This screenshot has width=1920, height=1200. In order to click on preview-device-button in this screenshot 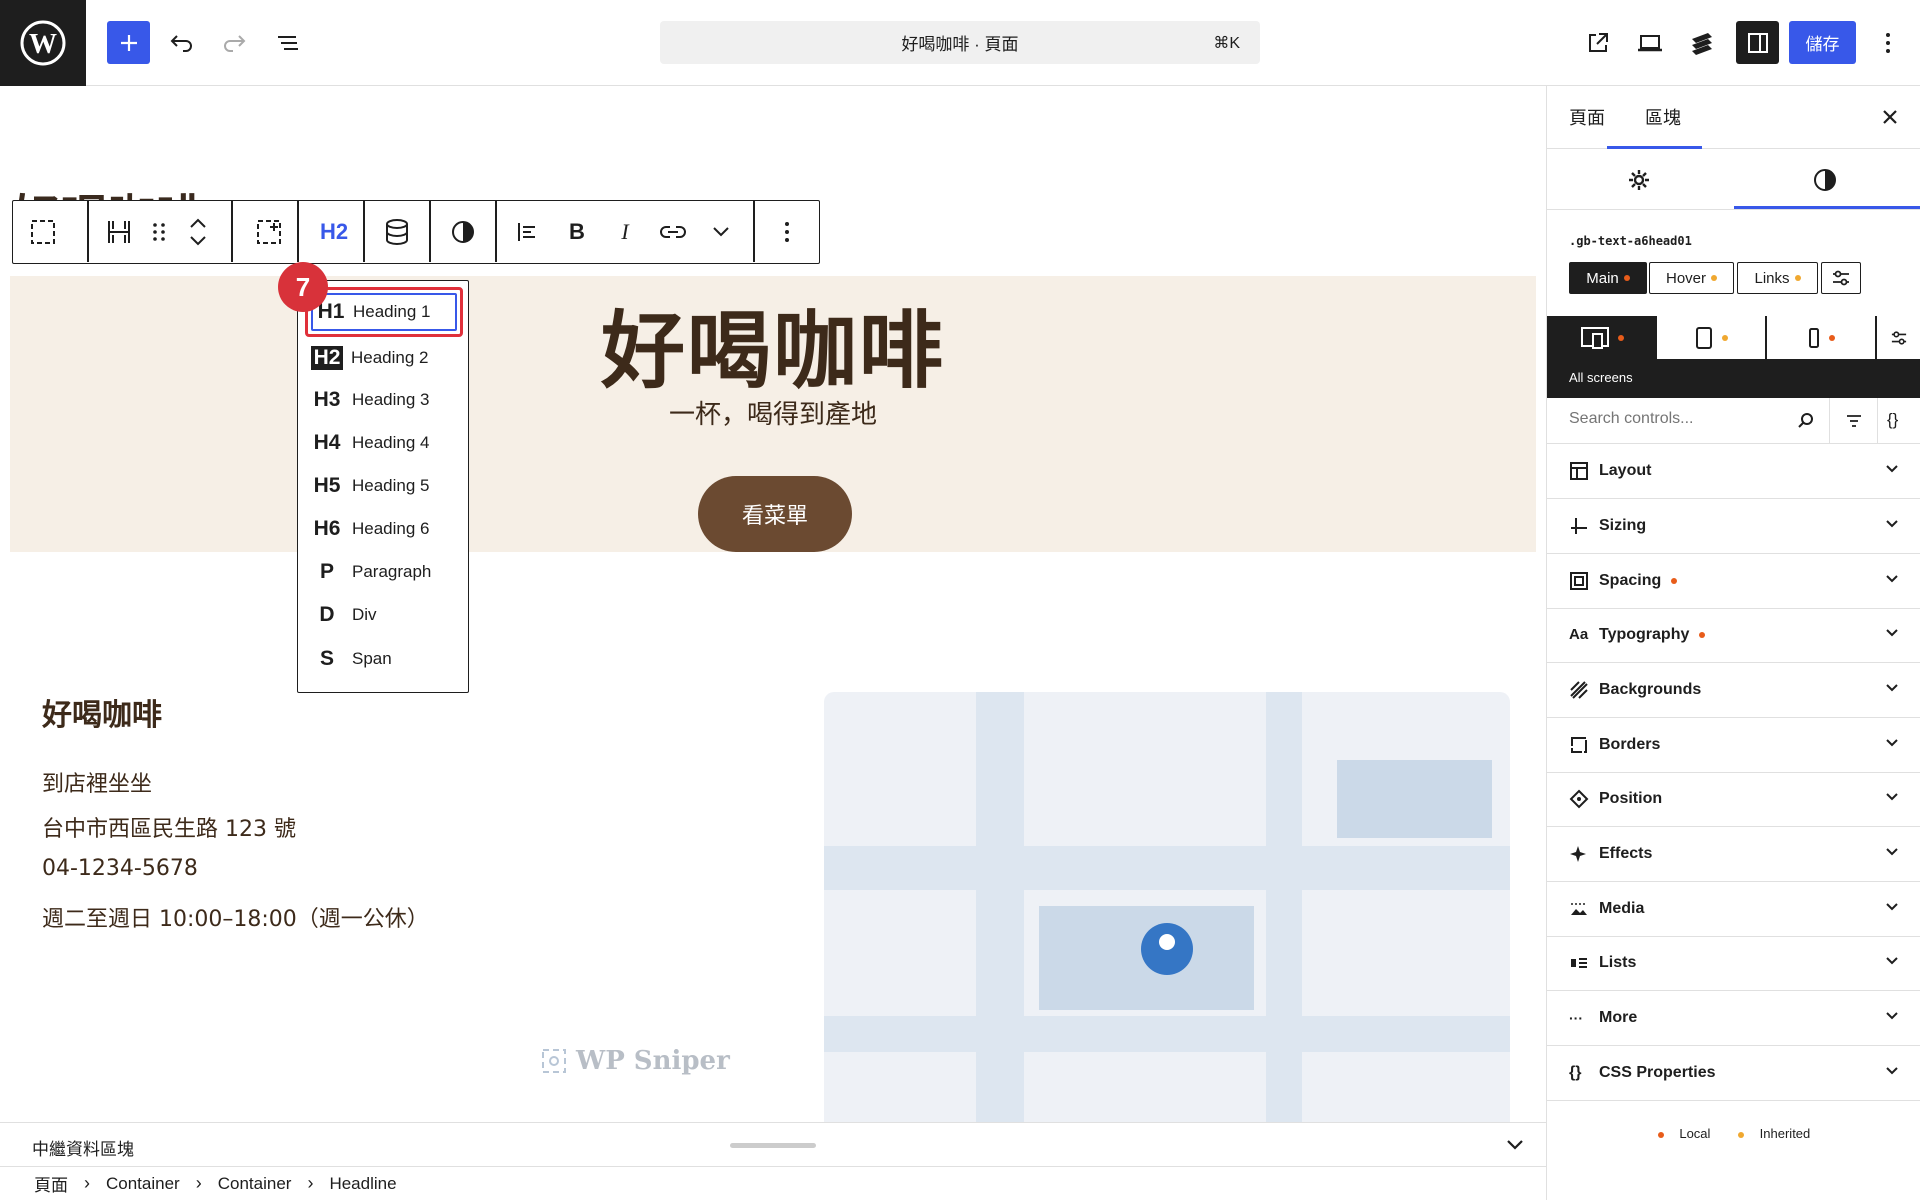, I will do `click(1650, 43)`.